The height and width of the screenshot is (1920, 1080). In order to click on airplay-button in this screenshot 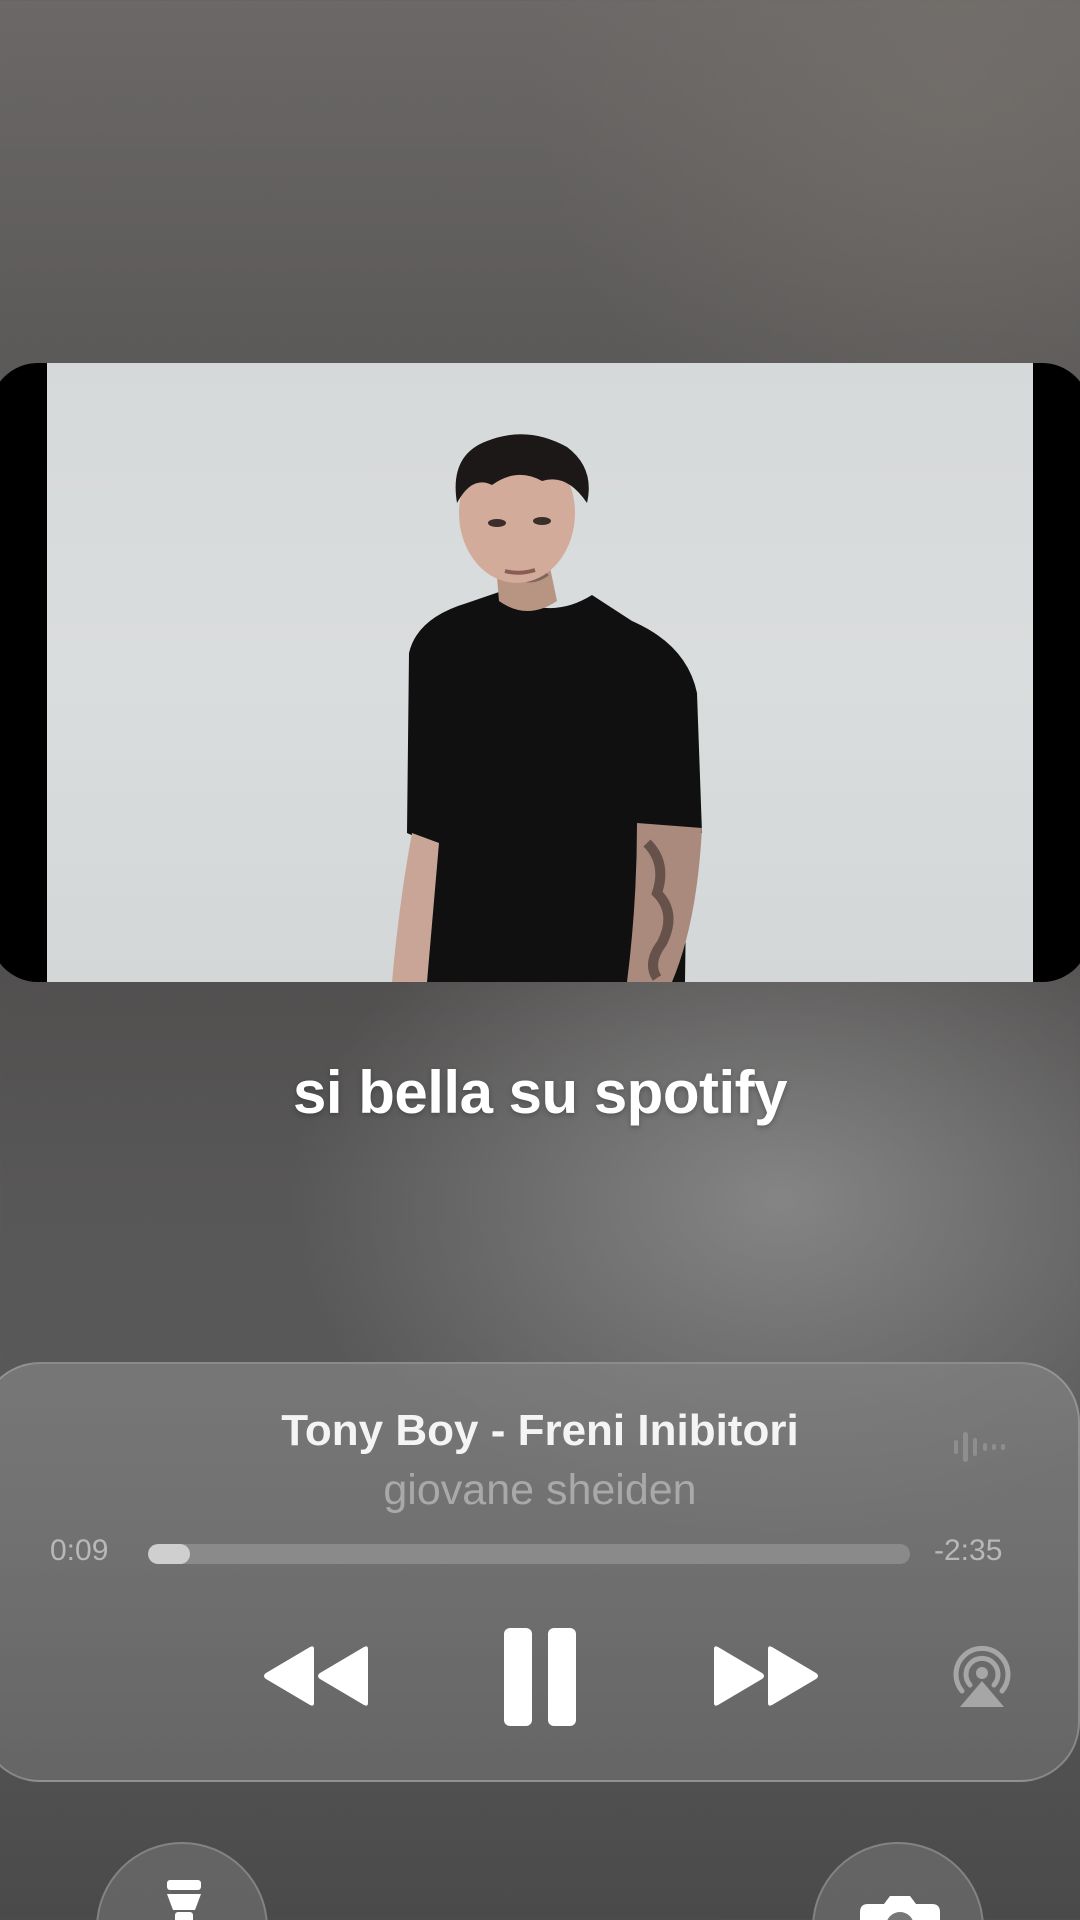, I will do `click(982, 1677)`.